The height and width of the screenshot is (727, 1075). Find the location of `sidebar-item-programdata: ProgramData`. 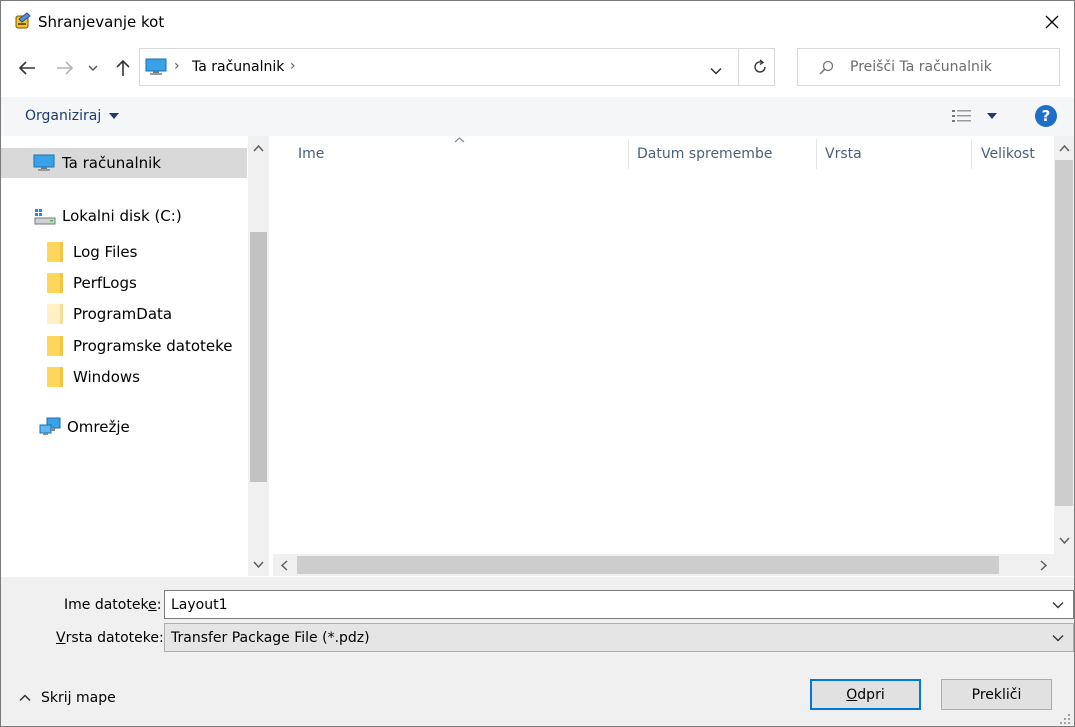

sidebar-item-programdata: ProgramData is located at coordinates (109, 314).